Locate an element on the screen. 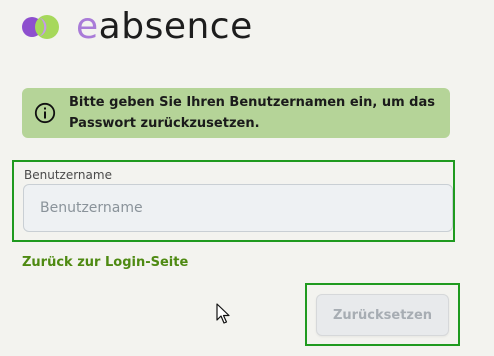 The width and height of the screenshot is (494, 356). mouse-pointer-icon is located at coordinates (223, 313).